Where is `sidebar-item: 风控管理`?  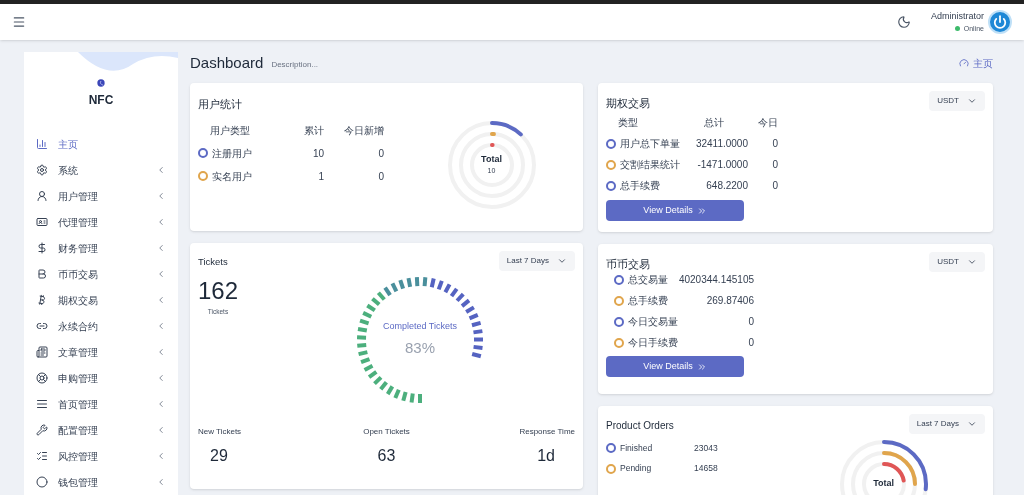
sidebar-item: 风控管理 is located at coordinates (101, 456).